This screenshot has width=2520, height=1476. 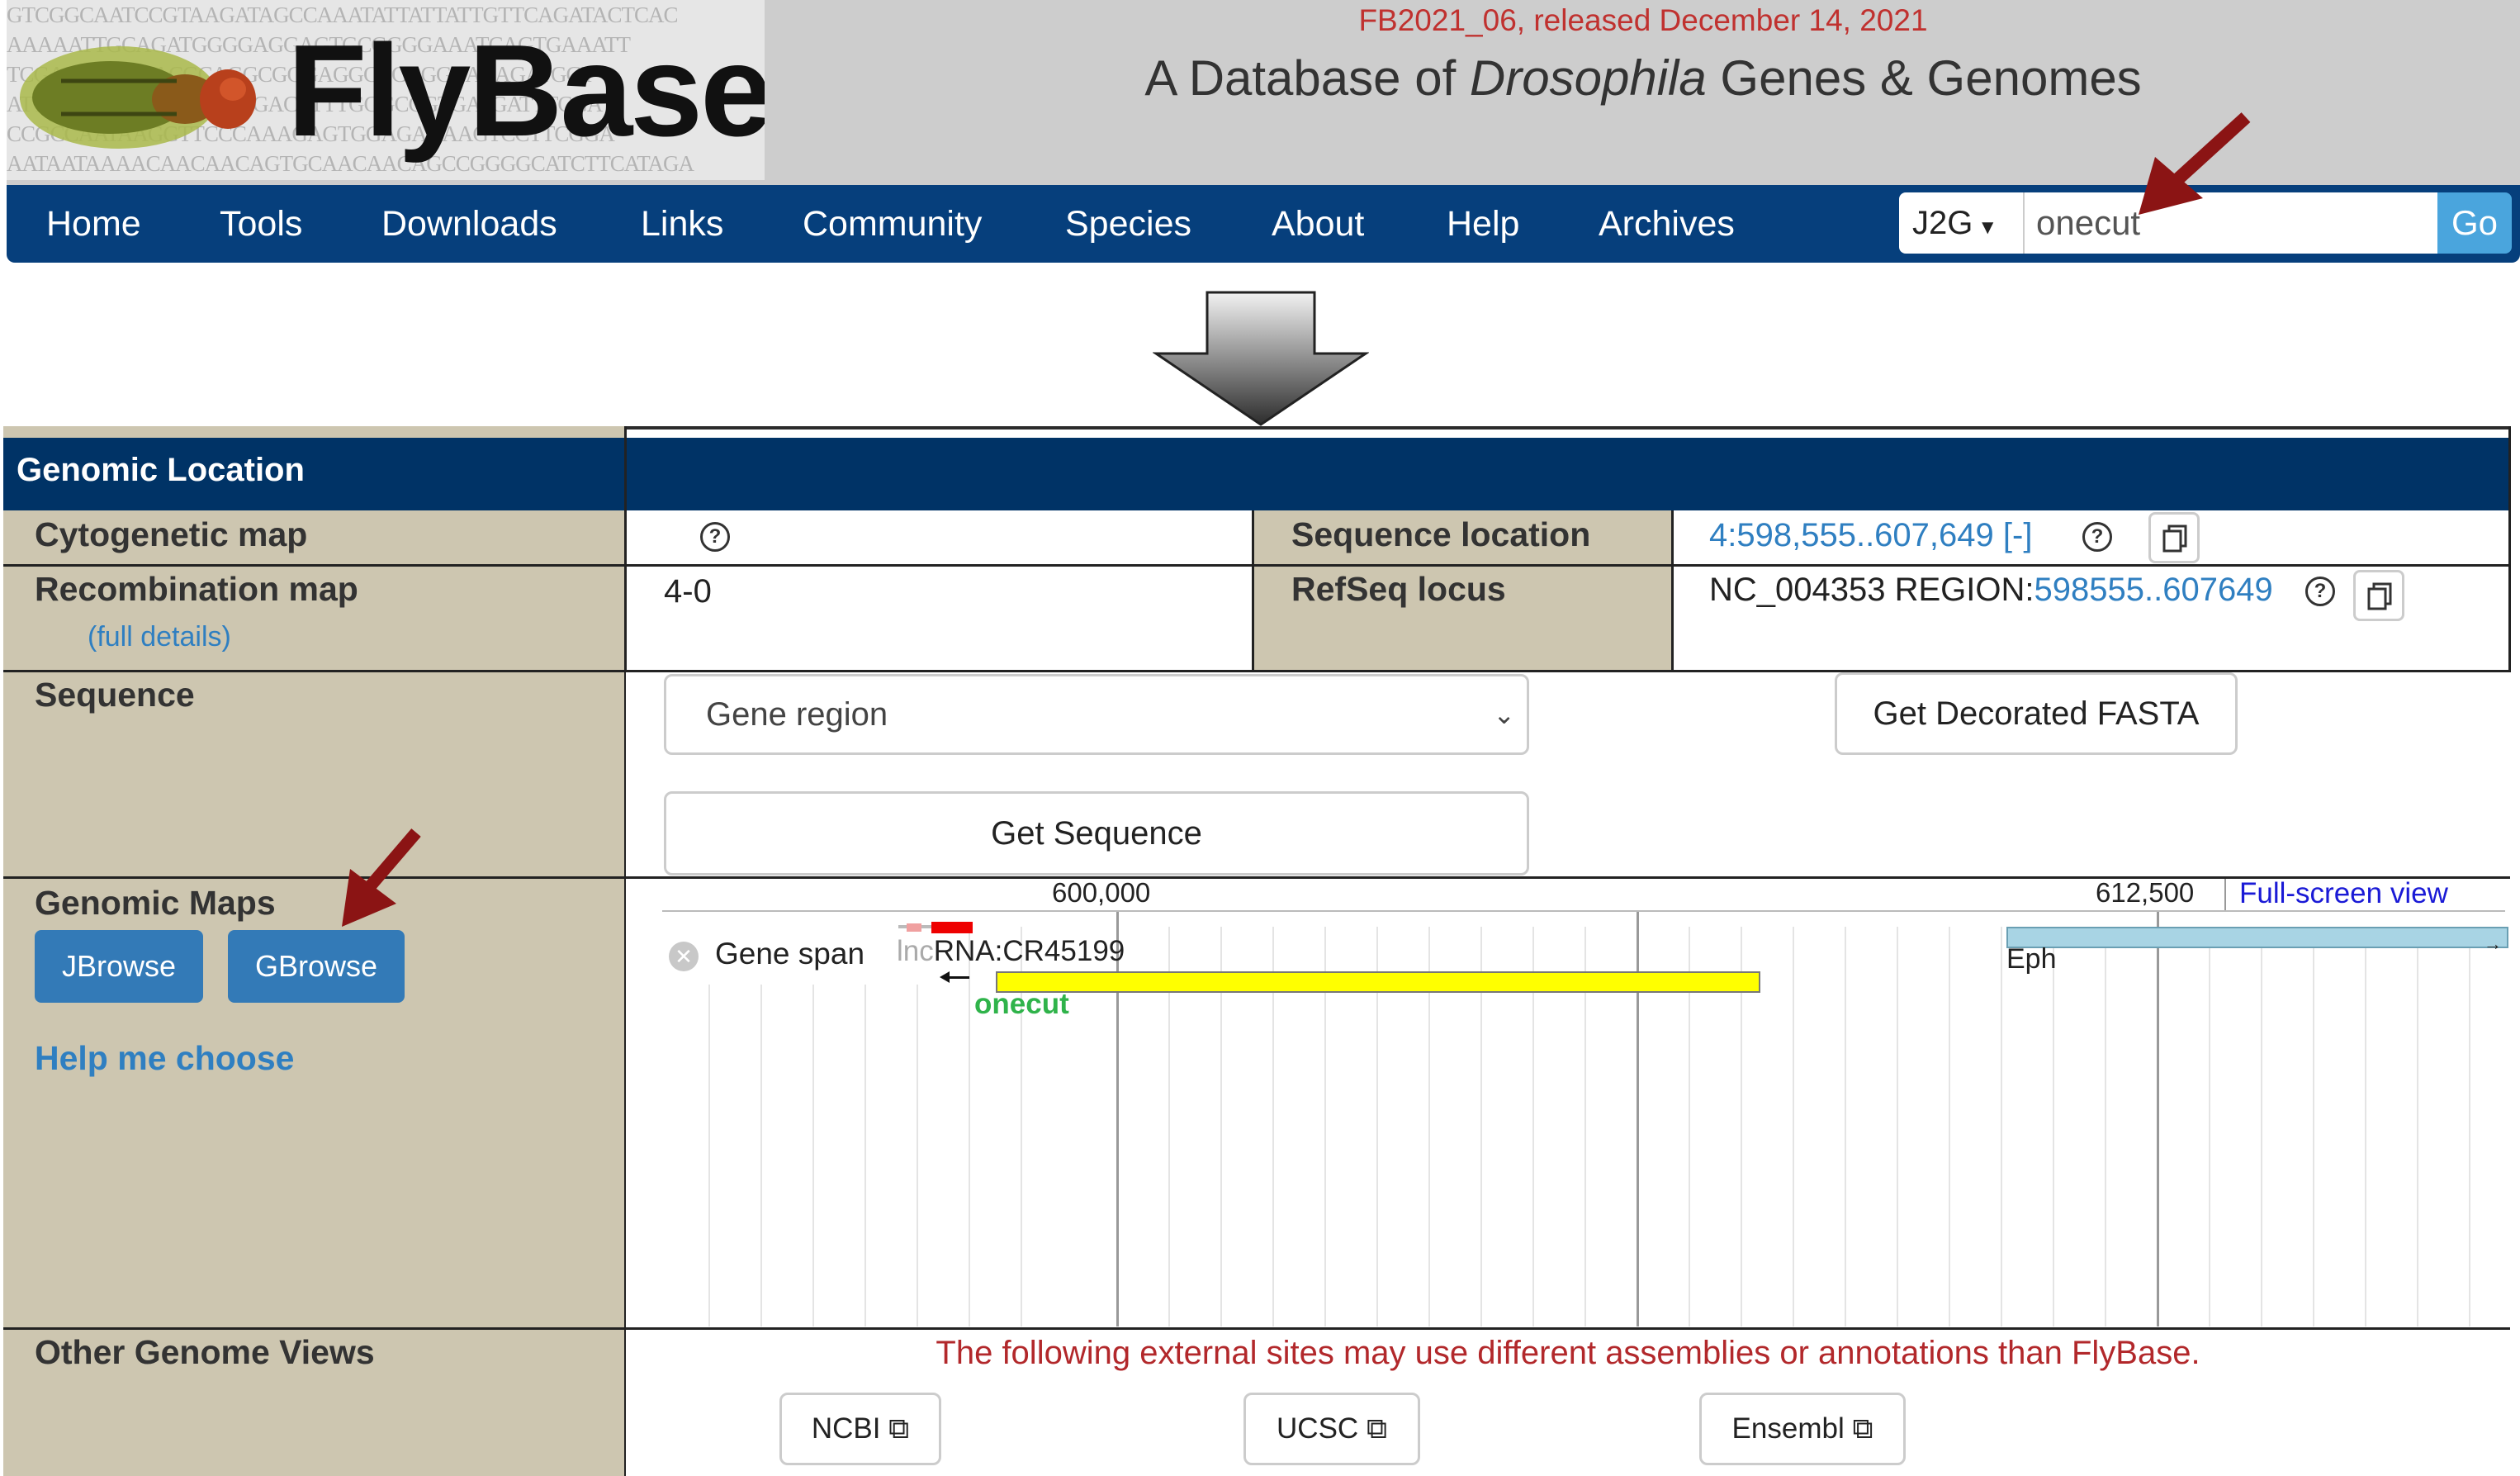 I want to click on row-other-views-label: Other Genome Views, so click(x=313, y=1403).